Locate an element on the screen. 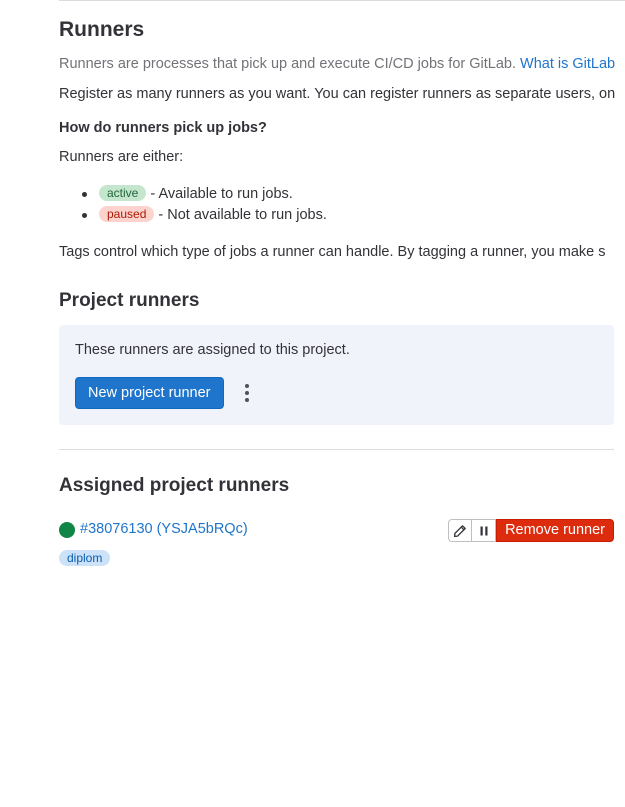 The image size is (625, 807). pause-icon is located at coordinates (484, 530).